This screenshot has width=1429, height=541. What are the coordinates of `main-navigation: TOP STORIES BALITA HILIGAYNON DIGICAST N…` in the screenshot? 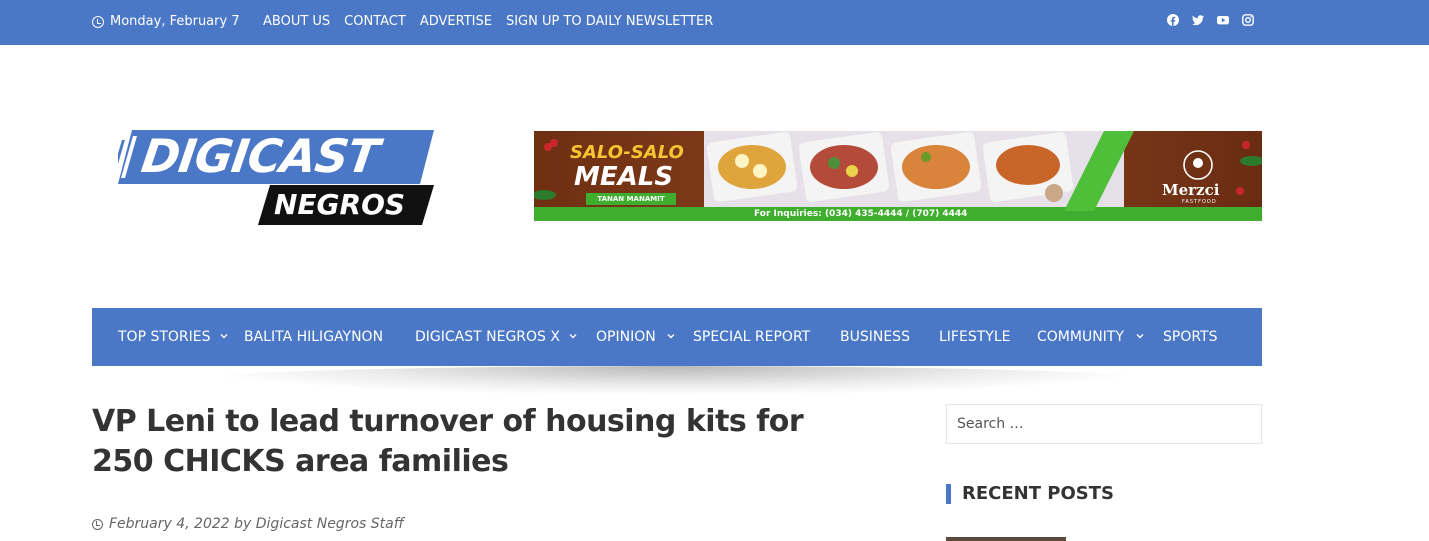 It's located at (677, 337).